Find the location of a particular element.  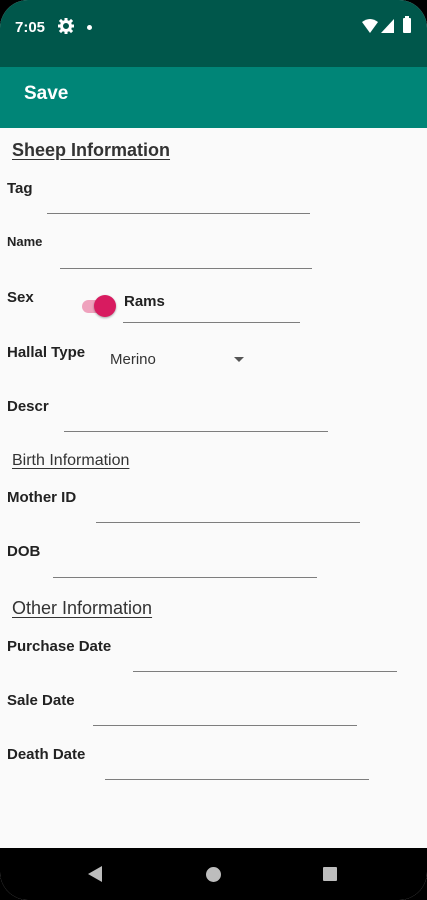

mother-id-label: Mother ID is located at coordinates (42, 497).